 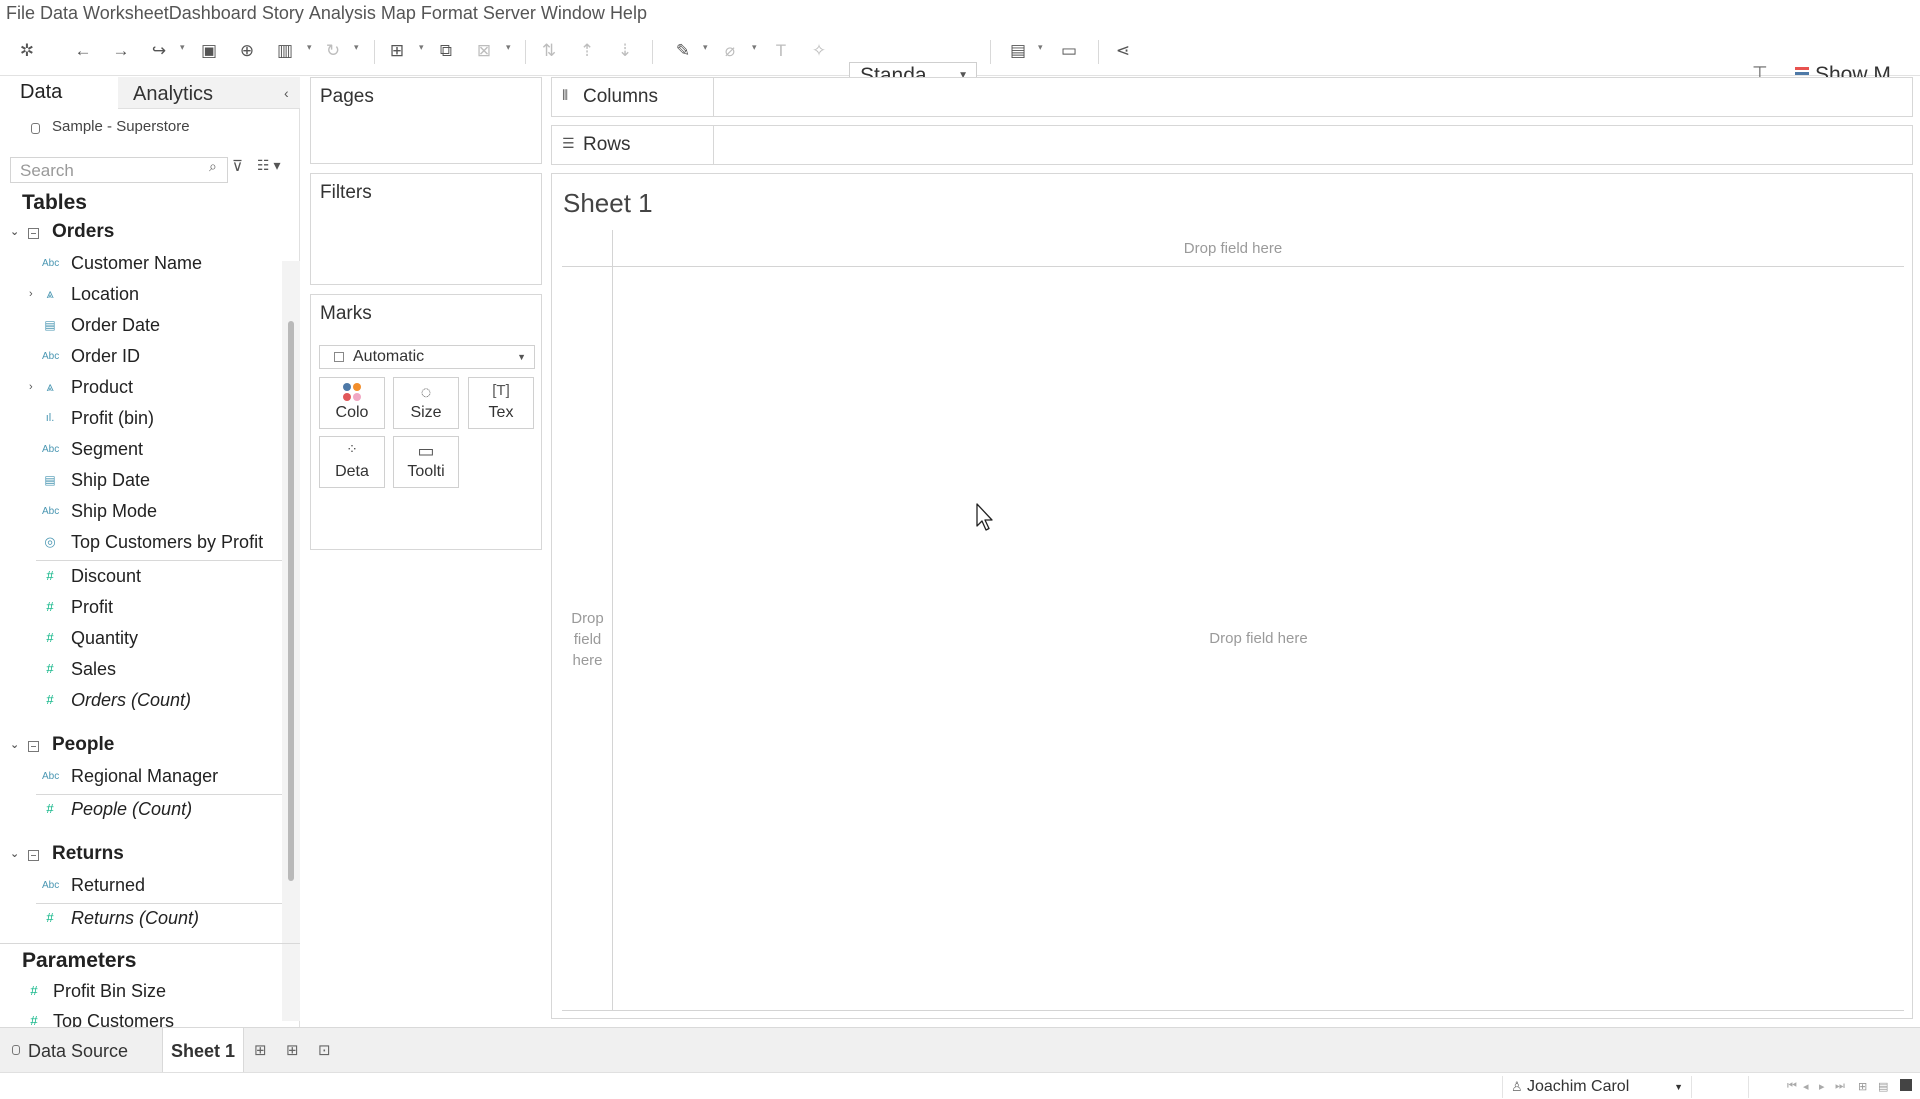 I want to click on collapse-pane-icon: ‹, so click(x=286, y=93).